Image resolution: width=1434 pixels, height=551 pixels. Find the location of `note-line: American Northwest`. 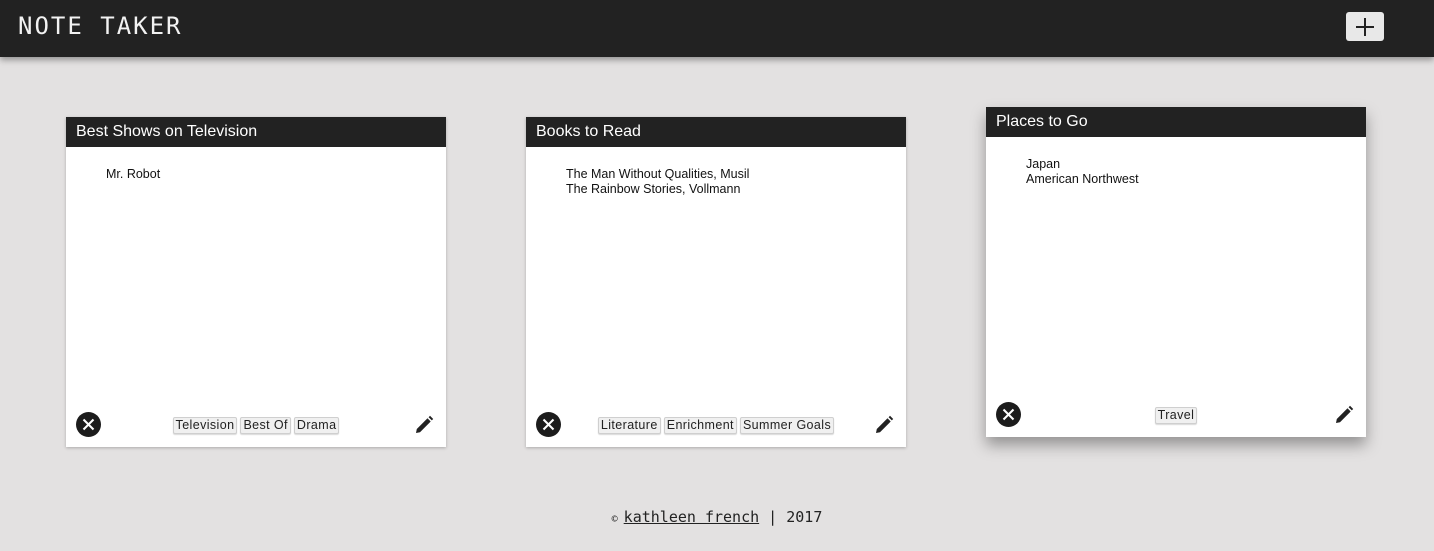

note-line: American Northwest is located at coordinates (1082, 179).